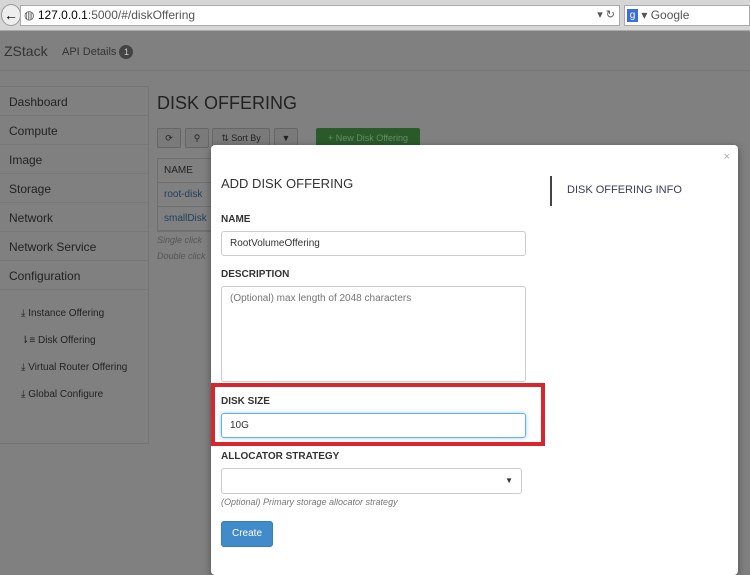 The height and width of the screenshot is (575, 750). I want to click on google-icon: g, so click(632, 16).